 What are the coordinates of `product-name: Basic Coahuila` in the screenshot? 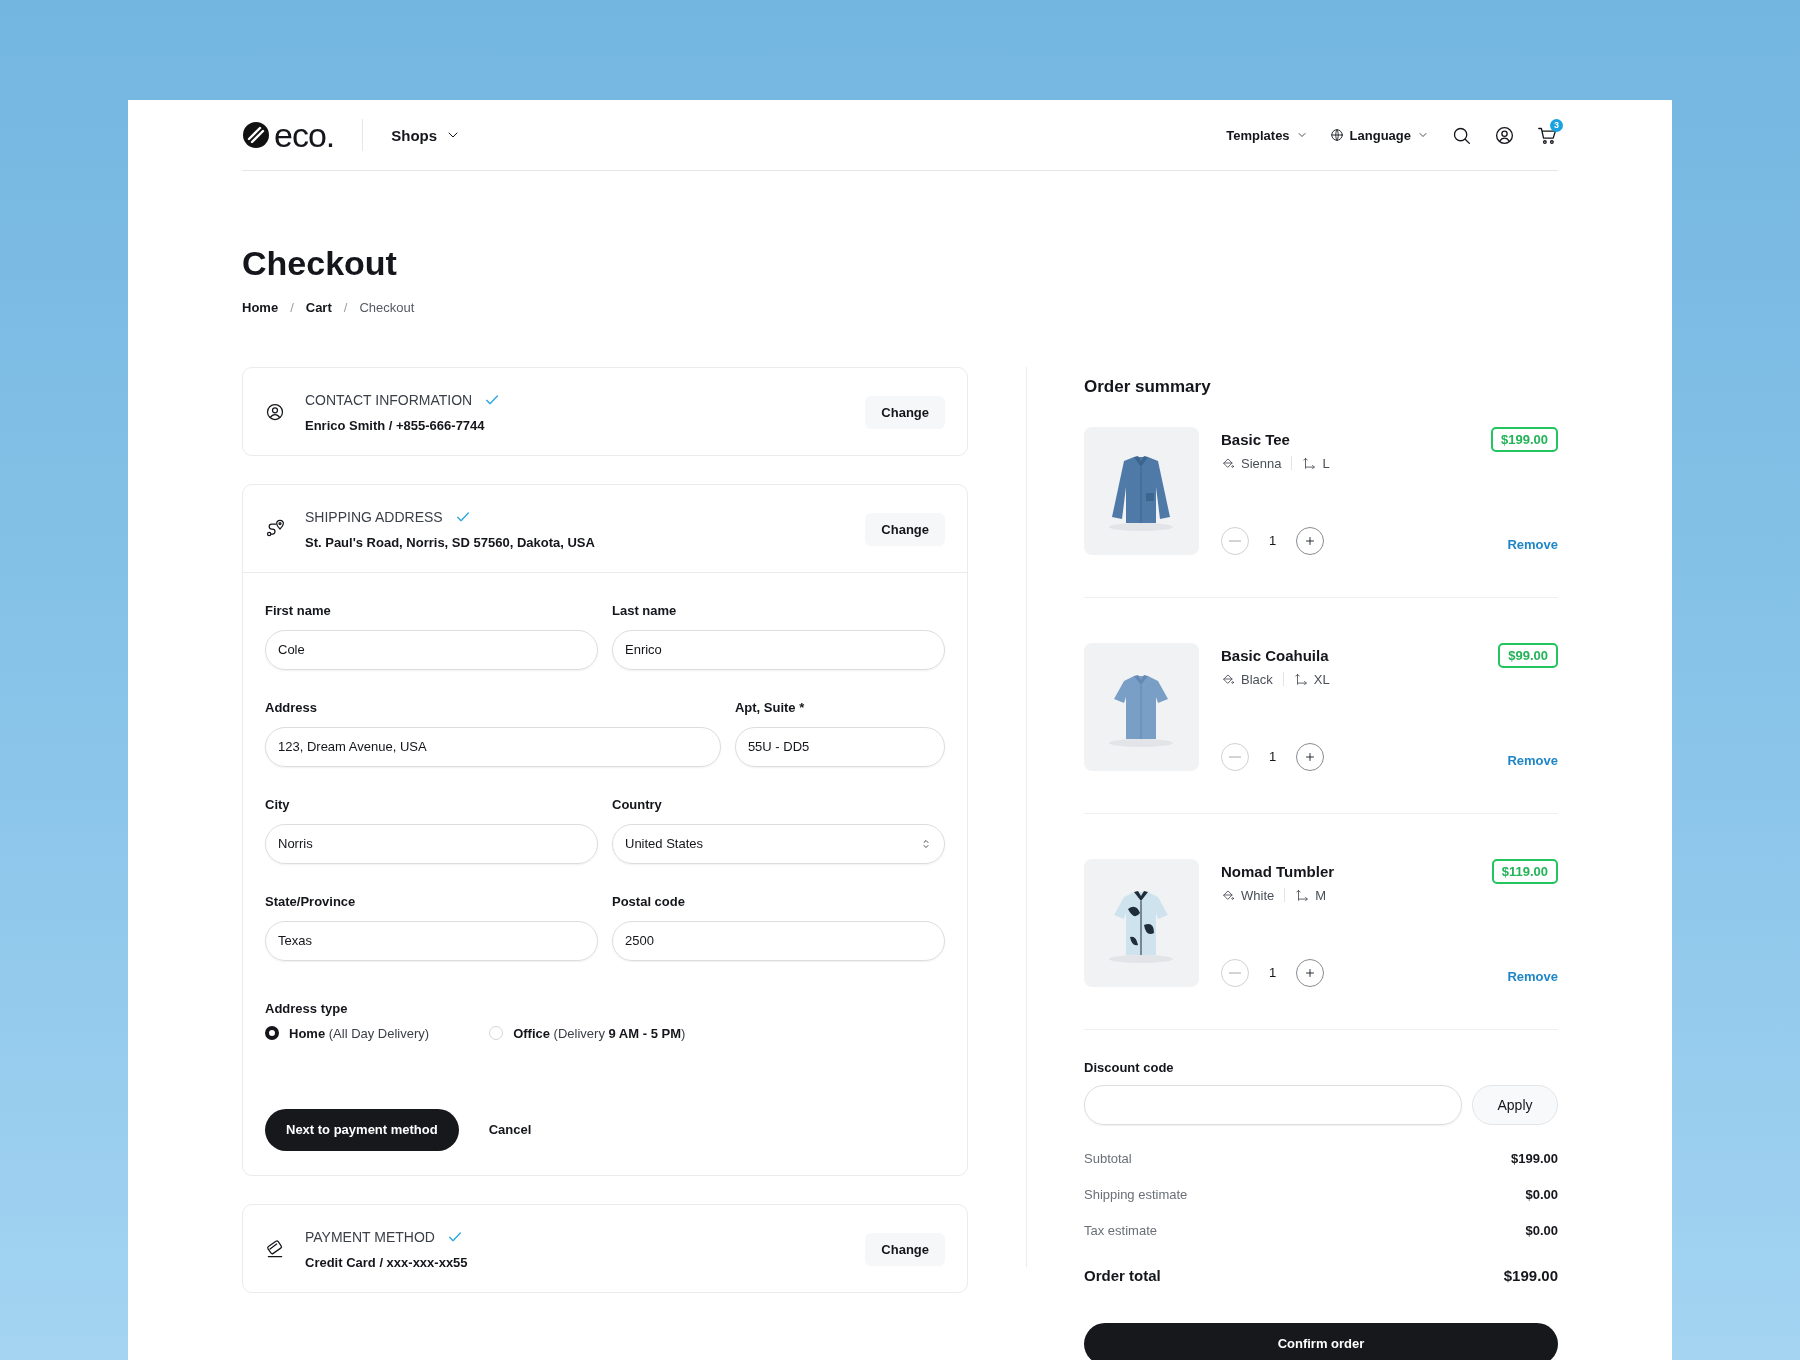 It's located at (1275, 655).